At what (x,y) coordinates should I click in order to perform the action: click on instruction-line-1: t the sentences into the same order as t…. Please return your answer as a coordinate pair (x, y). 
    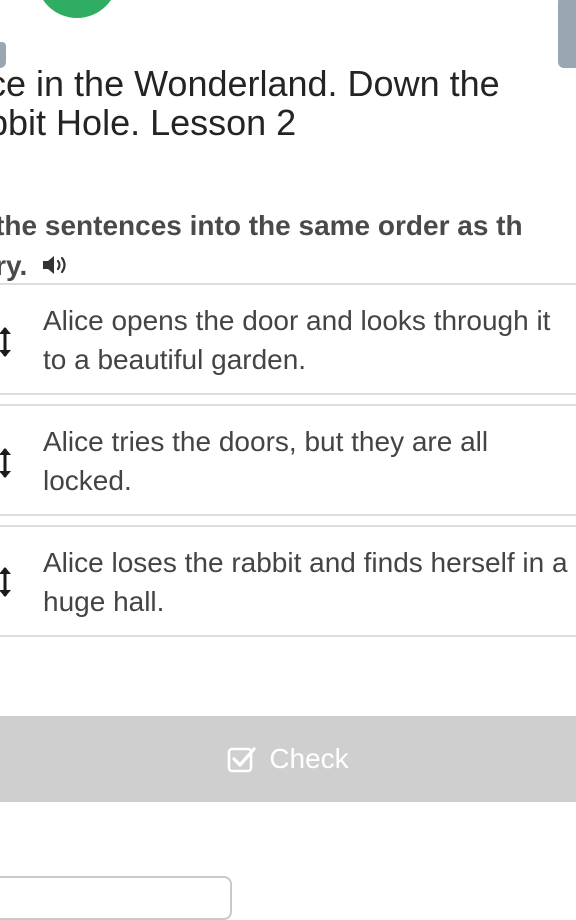
    Looking at the image, I should click on (261, 225).